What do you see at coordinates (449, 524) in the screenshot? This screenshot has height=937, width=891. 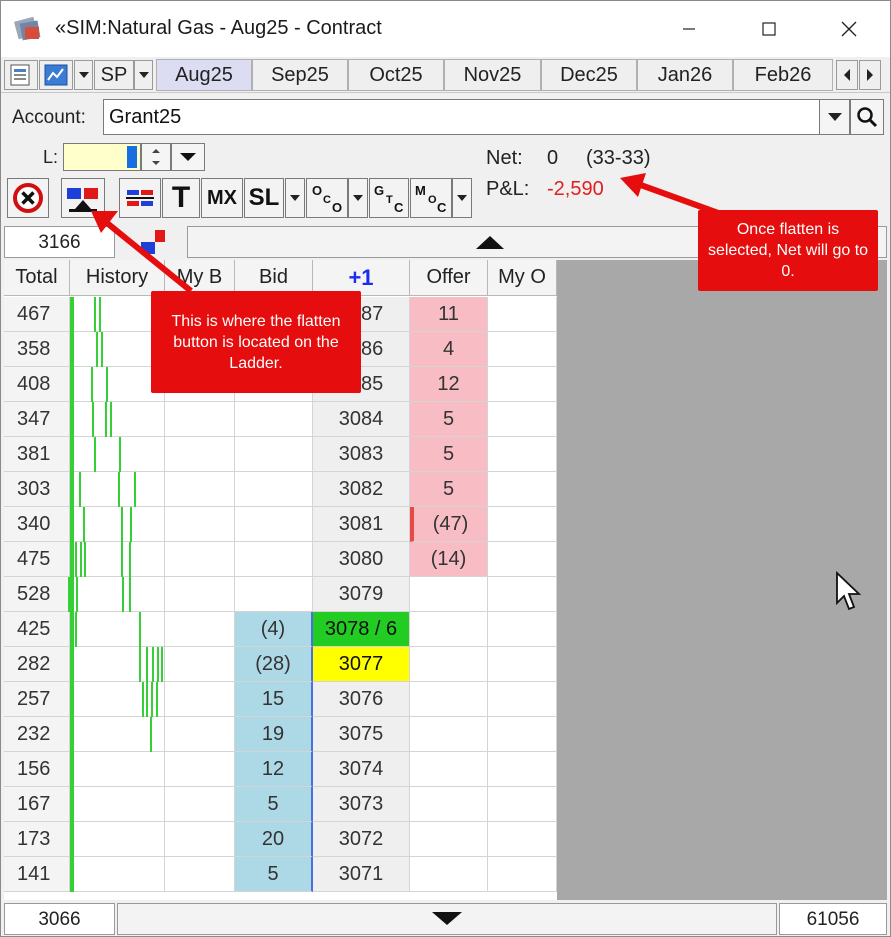 I see `offer-cell: (47)` at bounding box center [449, 524].